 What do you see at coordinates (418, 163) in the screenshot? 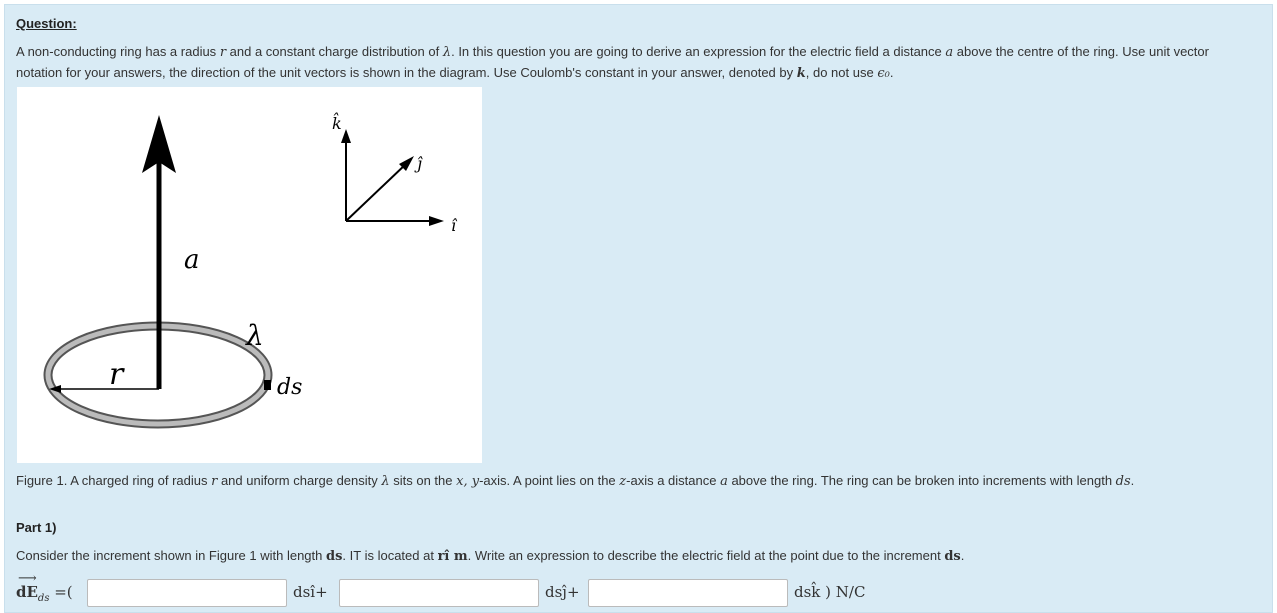
I see `label-j-hat: ĵ` at bounding box center [418, 163].